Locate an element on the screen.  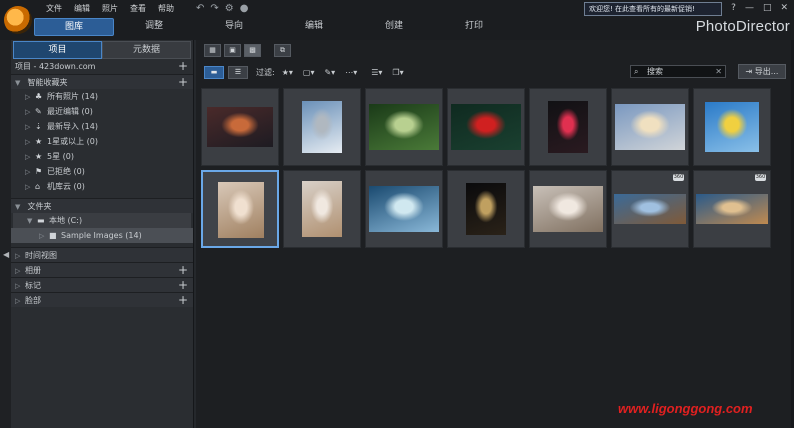
quick-toolbar: ↶ ↷ ⚙ ● is located at coordinates (222, 8).